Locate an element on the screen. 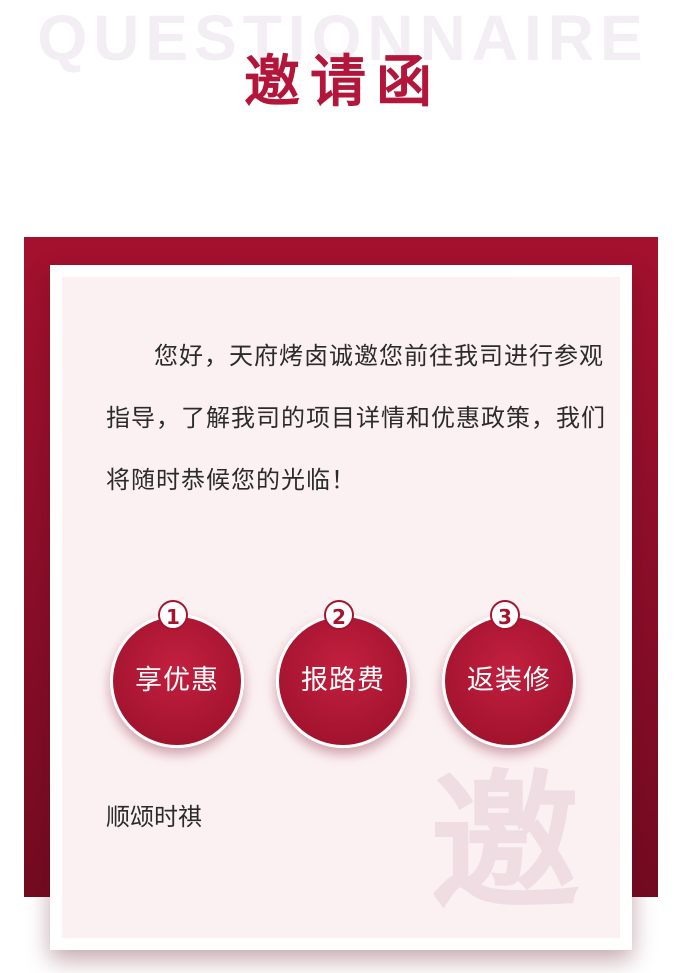 This screenshot has height=973, width=686. benefit-number-badge: 1 is located at coordinates (173, 615).